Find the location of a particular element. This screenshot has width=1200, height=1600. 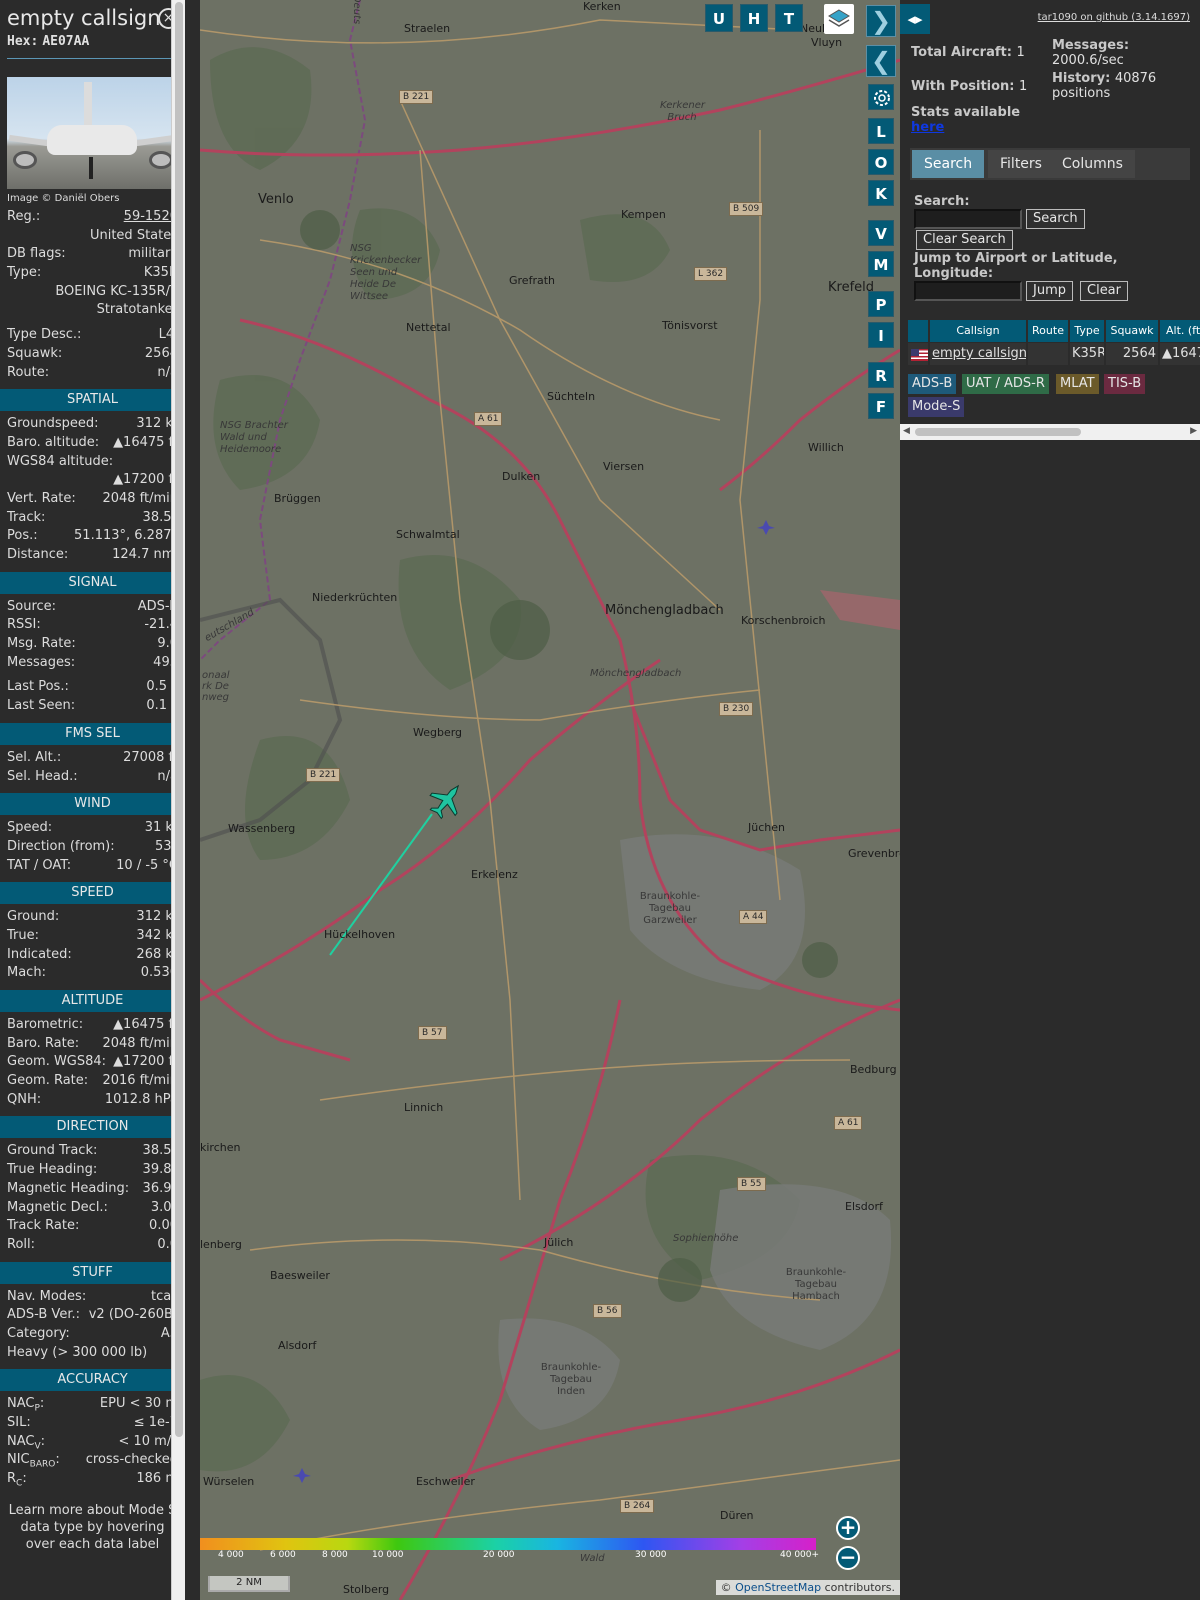

indicated-speed-row: Indicated: 268 kt is located at coordinates (92, 954).